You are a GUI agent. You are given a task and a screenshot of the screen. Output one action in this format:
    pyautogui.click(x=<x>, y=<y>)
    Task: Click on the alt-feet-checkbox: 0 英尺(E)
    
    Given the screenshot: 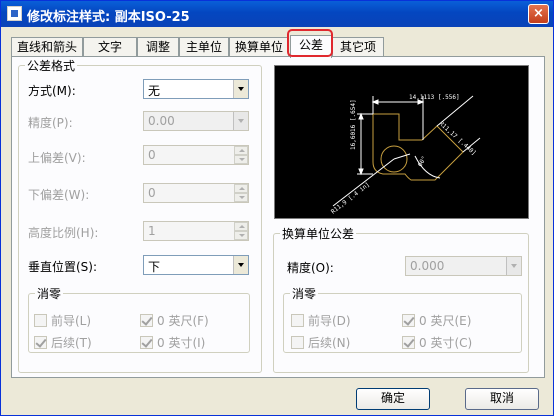 What is the action you would take?
    pyautogui.click(x=436, y=320)
    